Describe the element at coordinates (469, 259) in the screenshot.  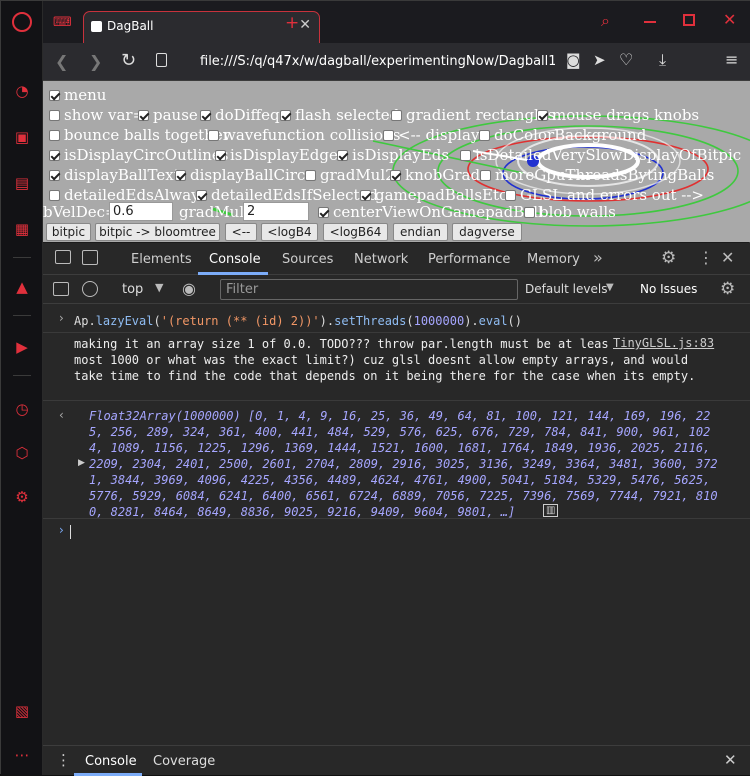
I see `tab-performance: Performance` at that location.